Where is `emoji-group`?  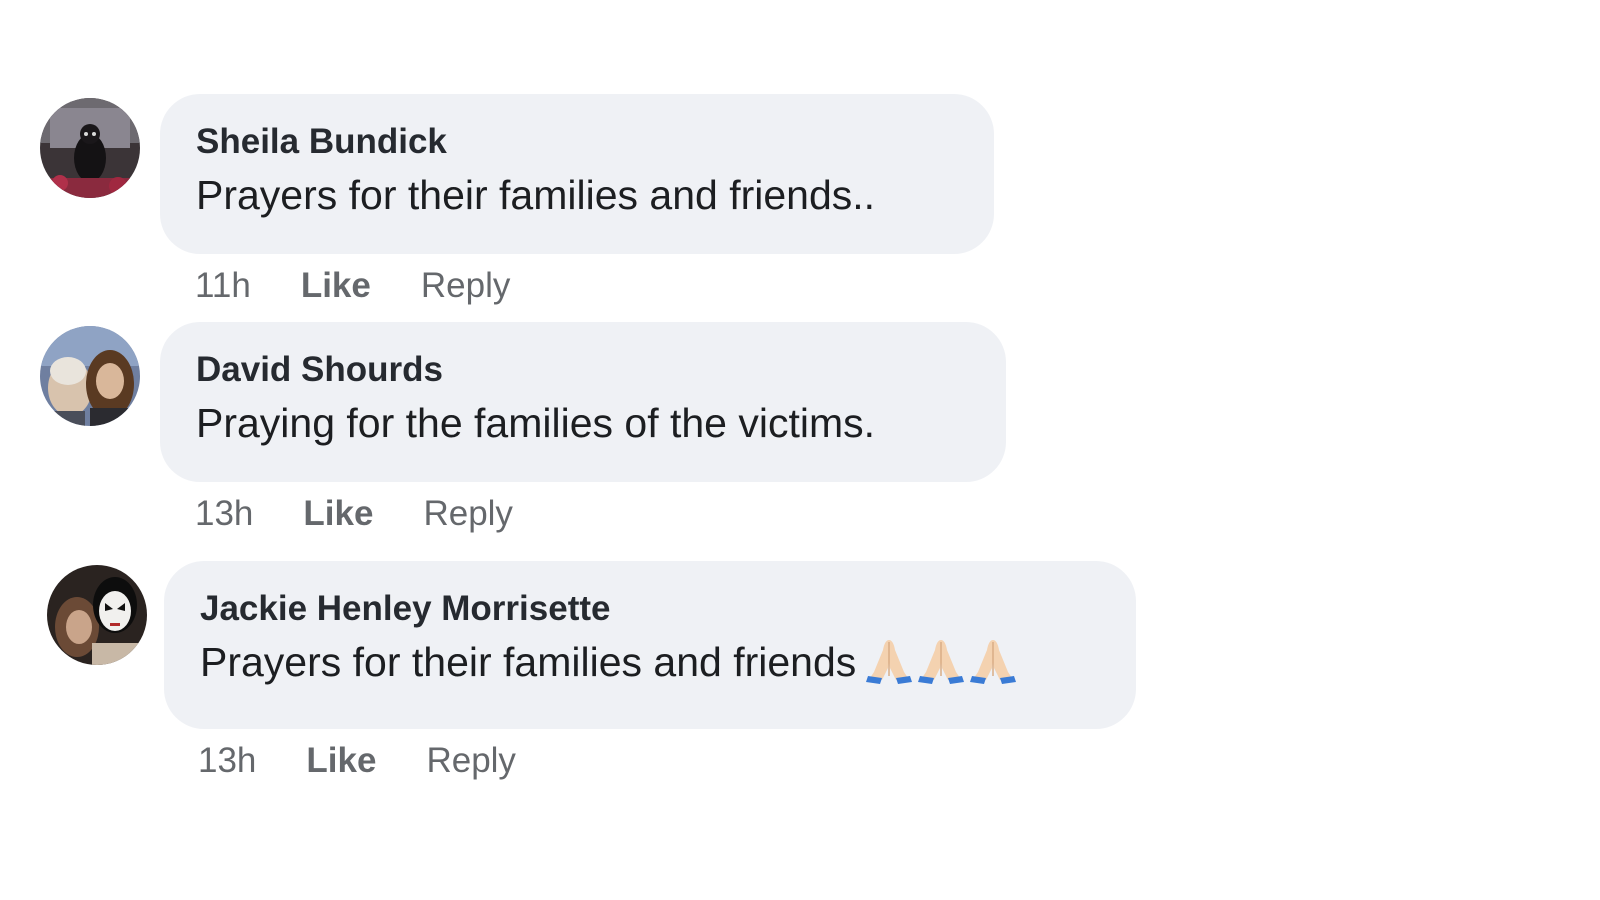
emoji-group is located at coordinates (942, 667).